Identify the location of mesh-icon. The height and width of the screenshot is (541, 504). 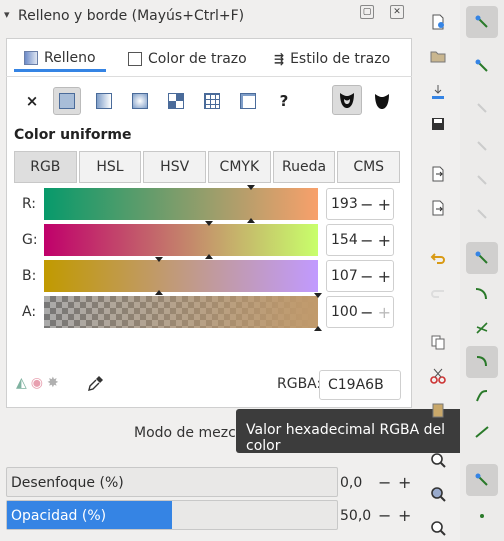
(176, 101).